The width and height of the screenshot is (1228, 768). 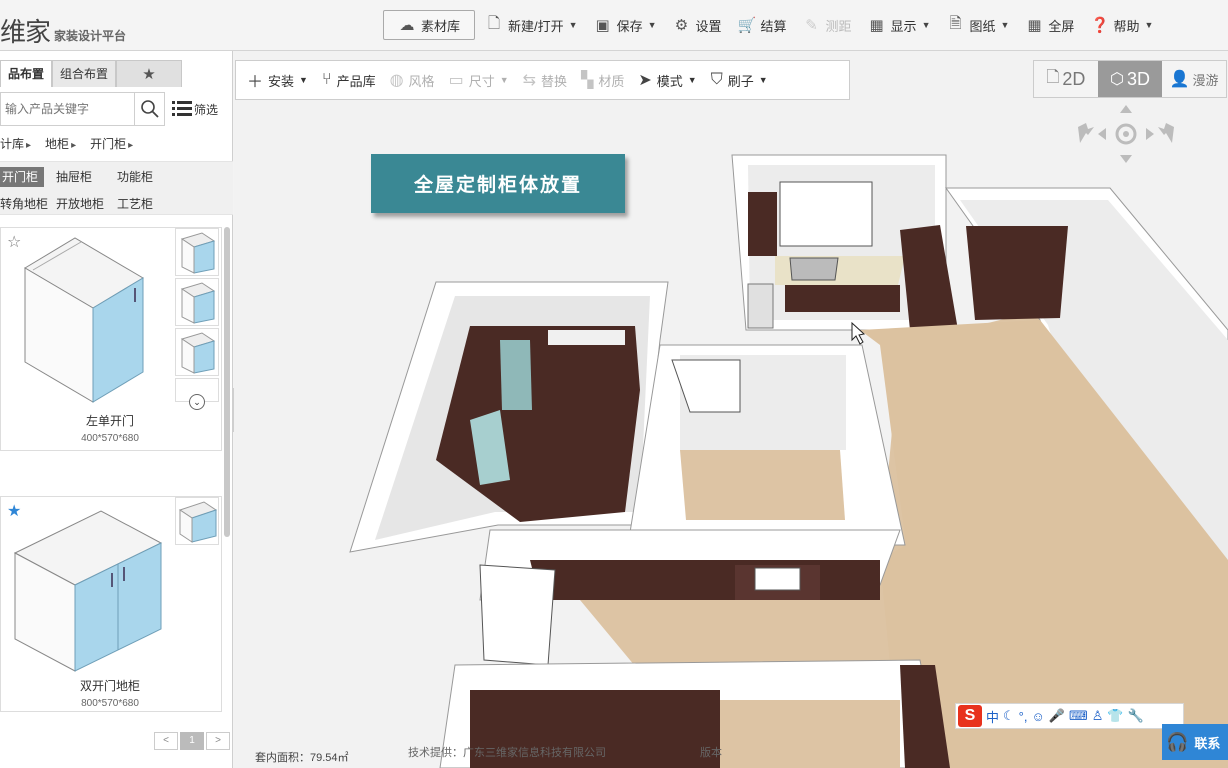 What do you see at coordinates (531, 25) in the screenshot?
I see `new-open-menu: 🗋 新建/打开 ▼` at bounding box center [531, 25].